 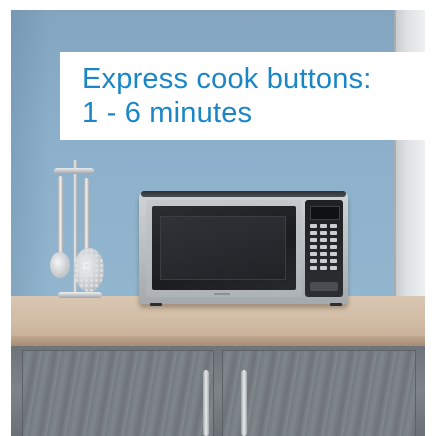 I want to click on microwave-logo, so click(x=222, y=294).